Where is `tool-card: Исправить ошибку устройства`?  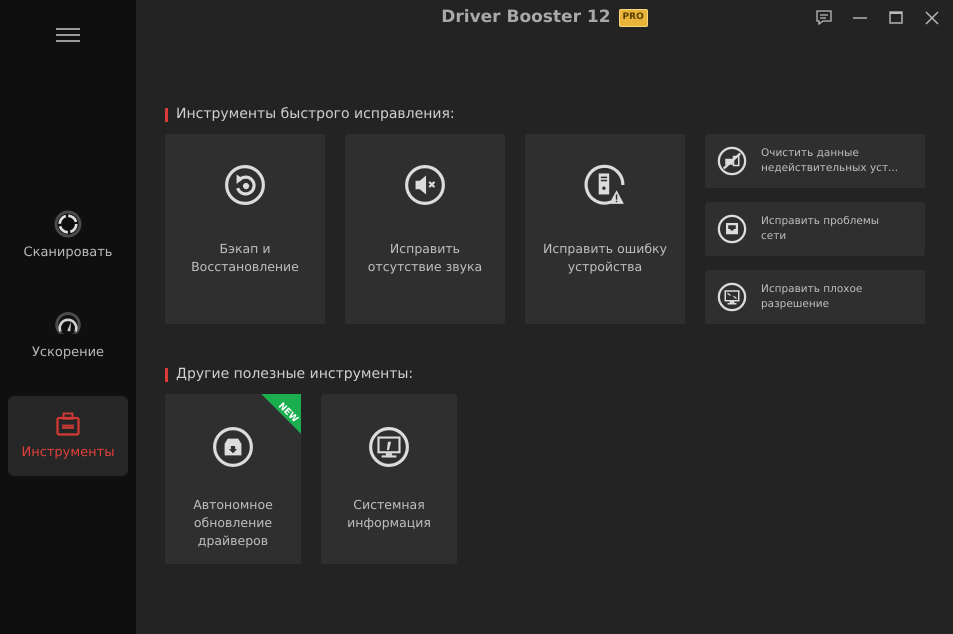
tool-card: Исправить ошибку устройства is located at coordinates (605, 229).